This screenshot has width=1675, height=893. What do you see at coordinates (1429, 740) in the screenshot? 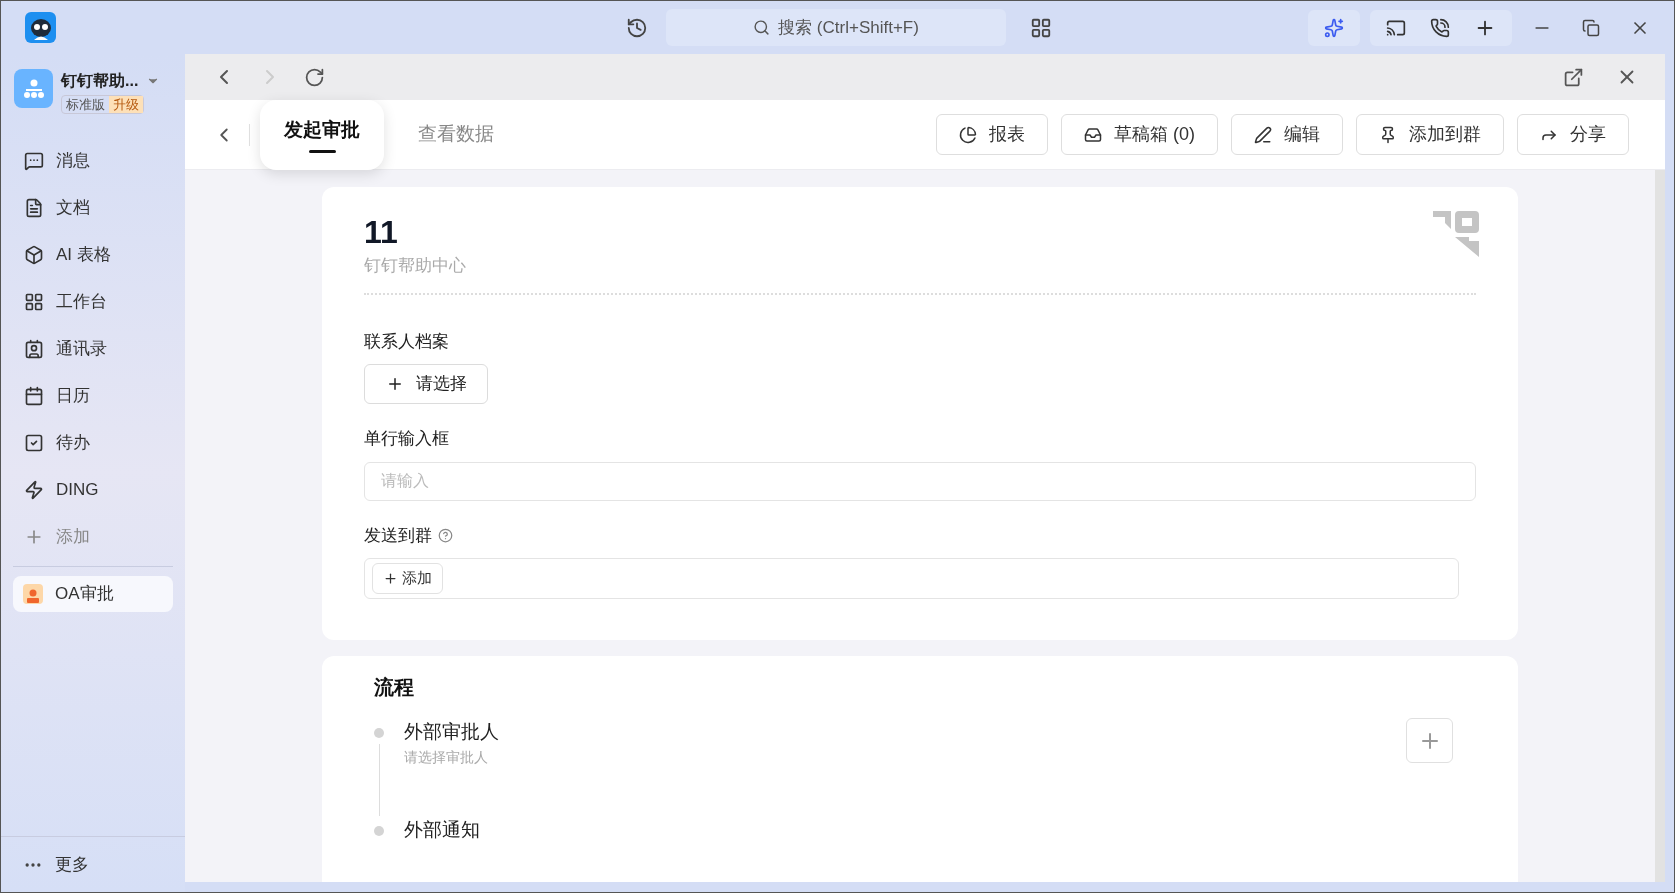
I see `add-approver-button` at bounding box center [1429, 740].